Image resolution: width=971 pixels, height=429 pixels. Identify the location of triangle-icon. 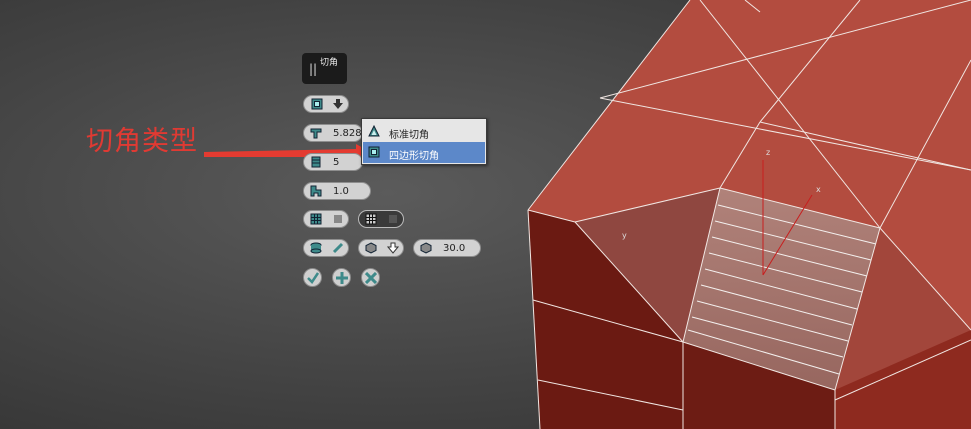
(374, 131).